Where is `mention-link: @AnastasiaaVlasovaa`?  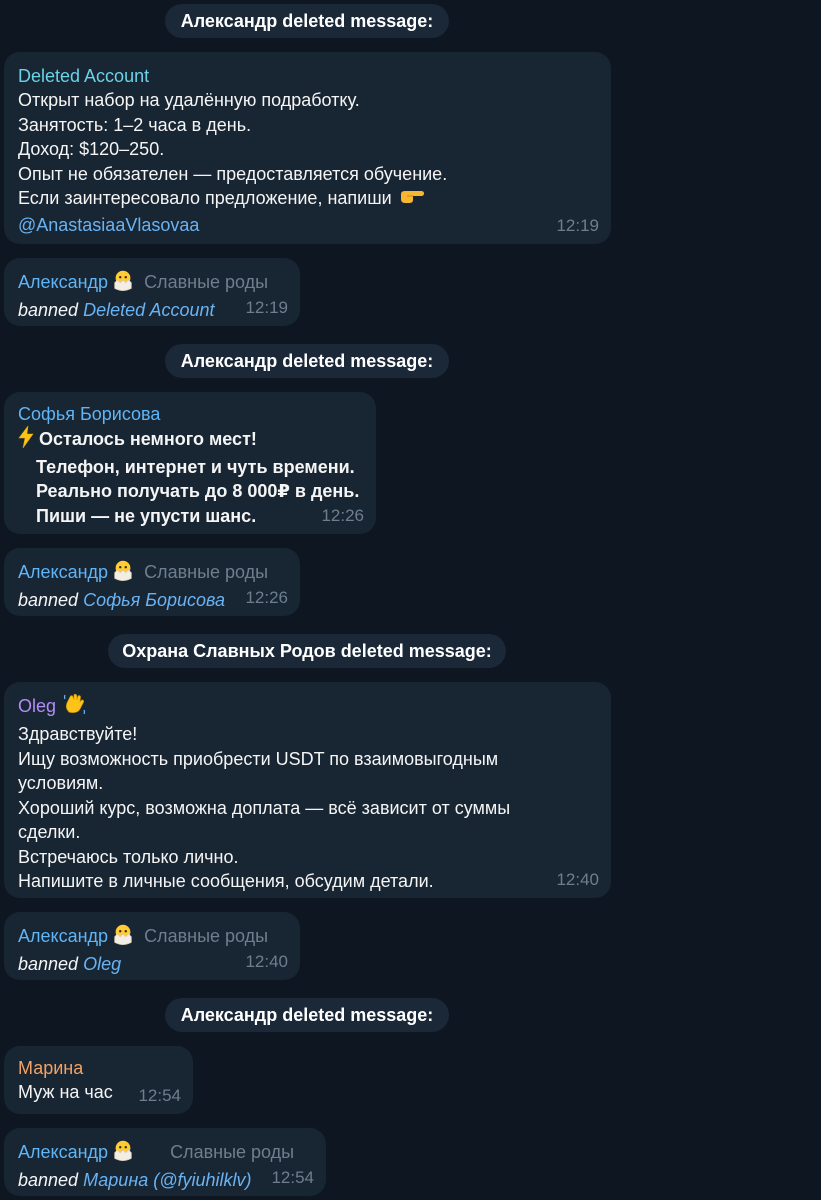 mention-link: @AnastasiaaVlasovaa is located at coordinates (306, 225).